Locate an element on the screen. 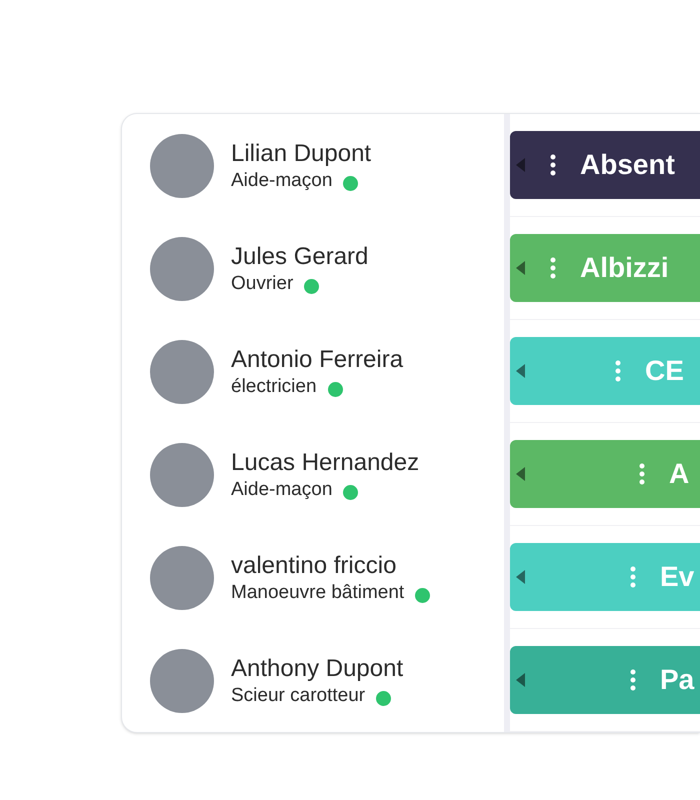 This screenshot has width=700, height=800. employee-name: Lucas Hernandez is located at coordinates (325, 463).